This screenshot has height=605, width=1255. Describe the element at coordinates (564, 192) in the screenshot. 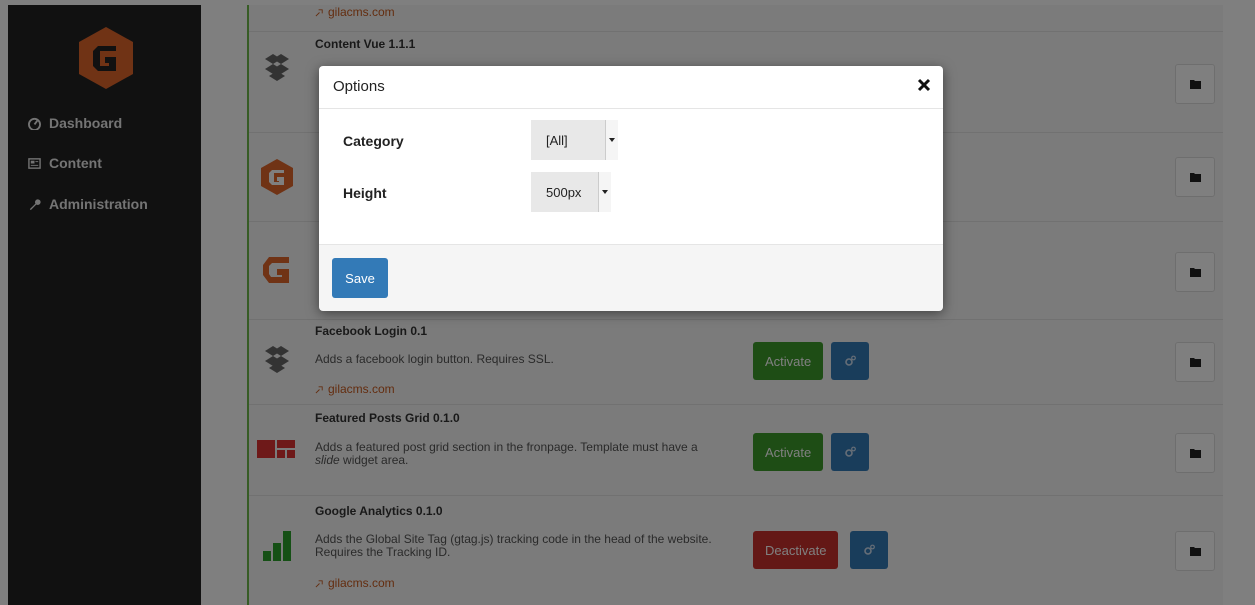

I see `height-select-value: 500px` at that location.